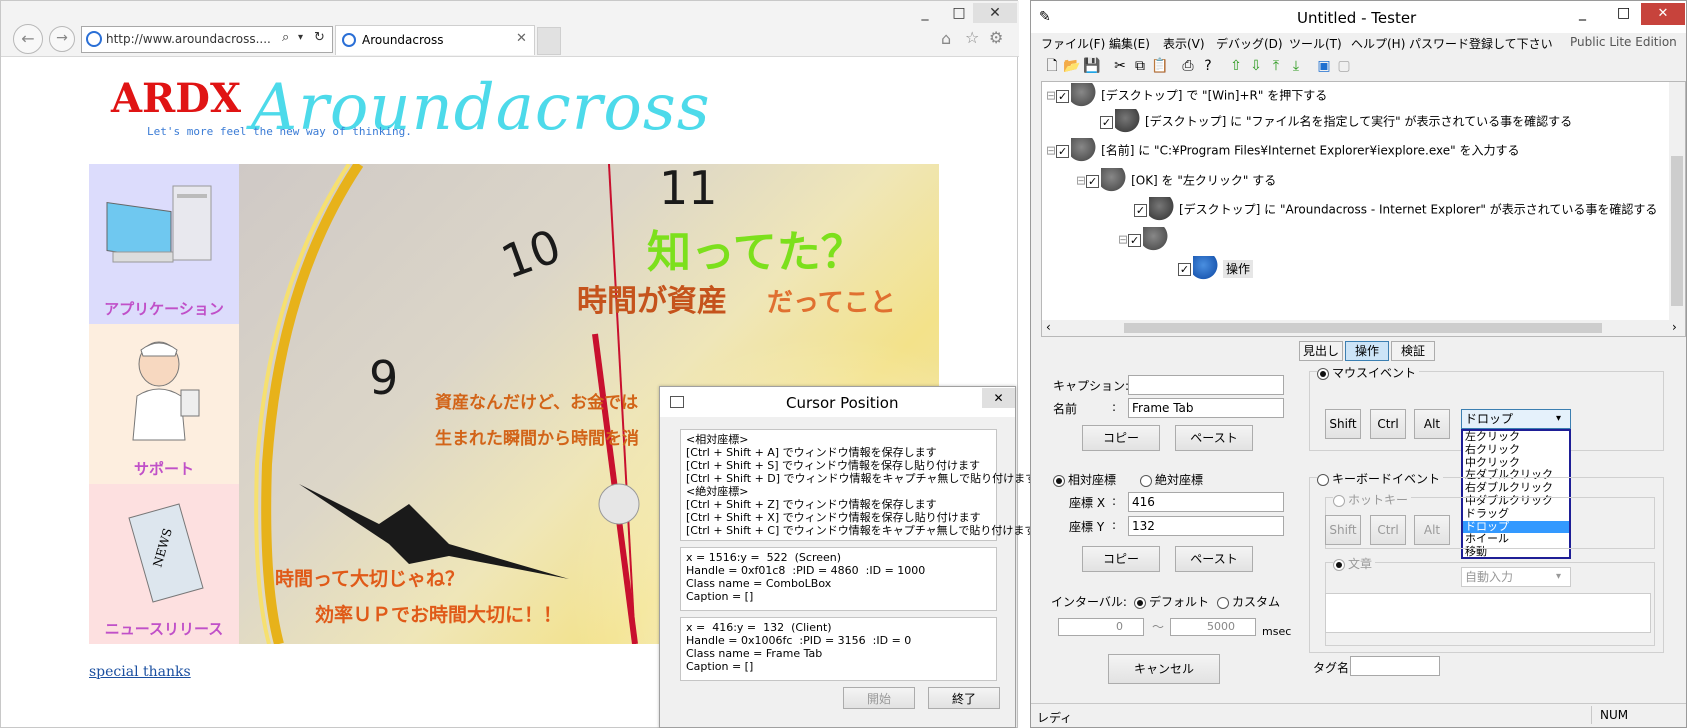 The image size is (1687, 728). I want to click on mouse-action-select: ドロップ ▾, so click(1516, 419).